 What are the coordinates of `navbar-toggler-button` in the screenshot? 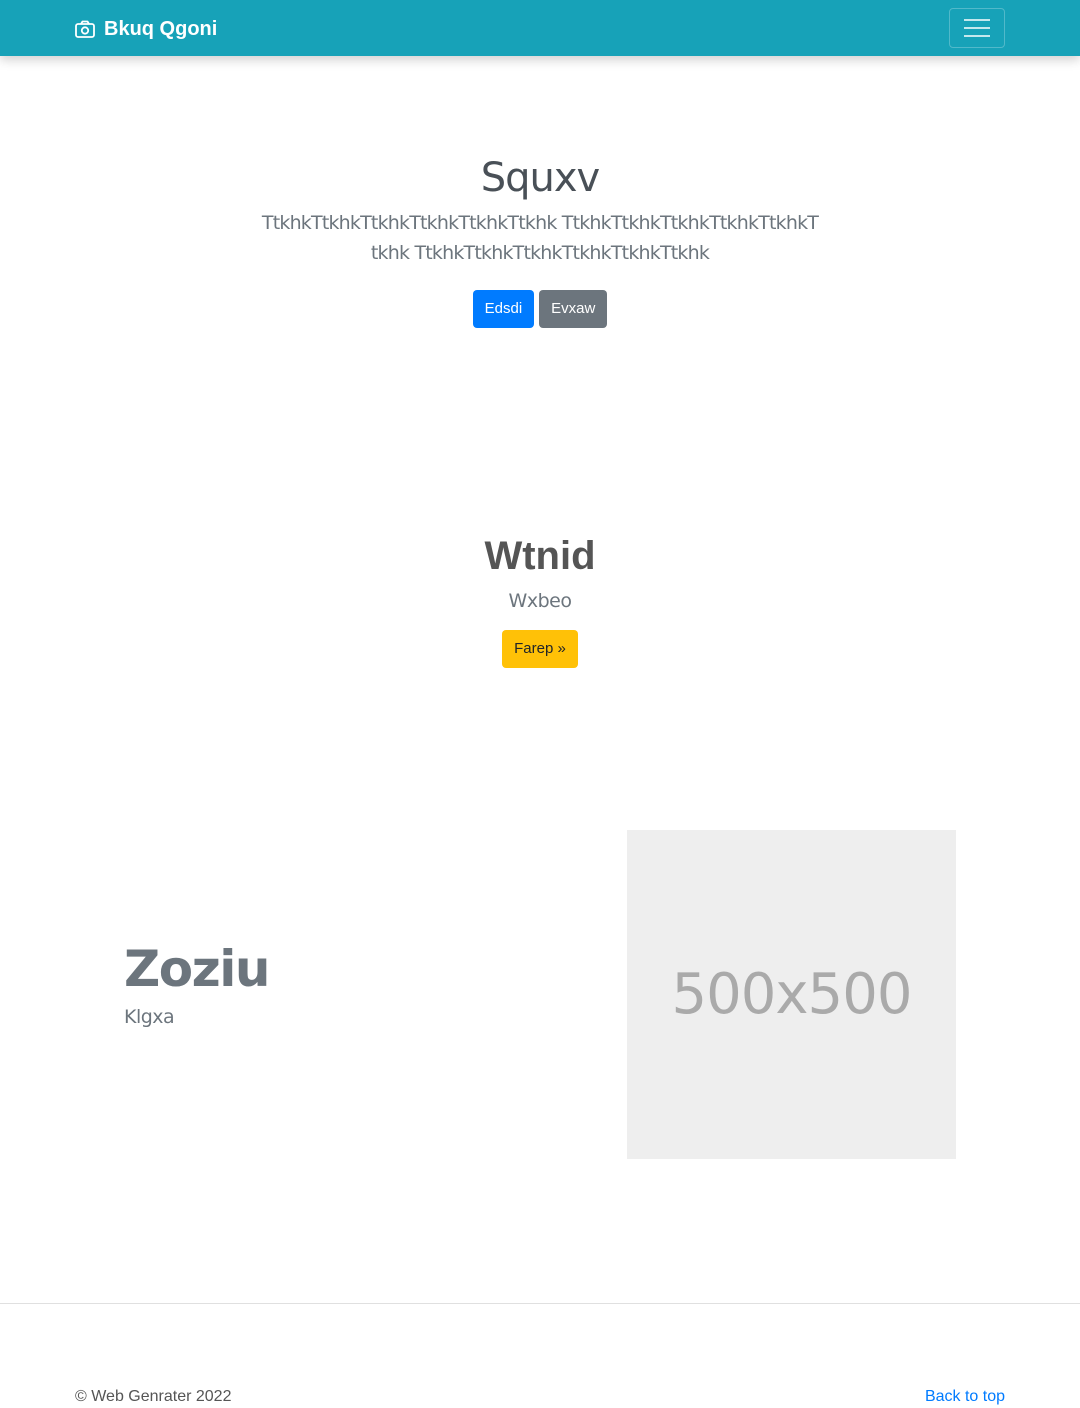 It's located at (977, 28).